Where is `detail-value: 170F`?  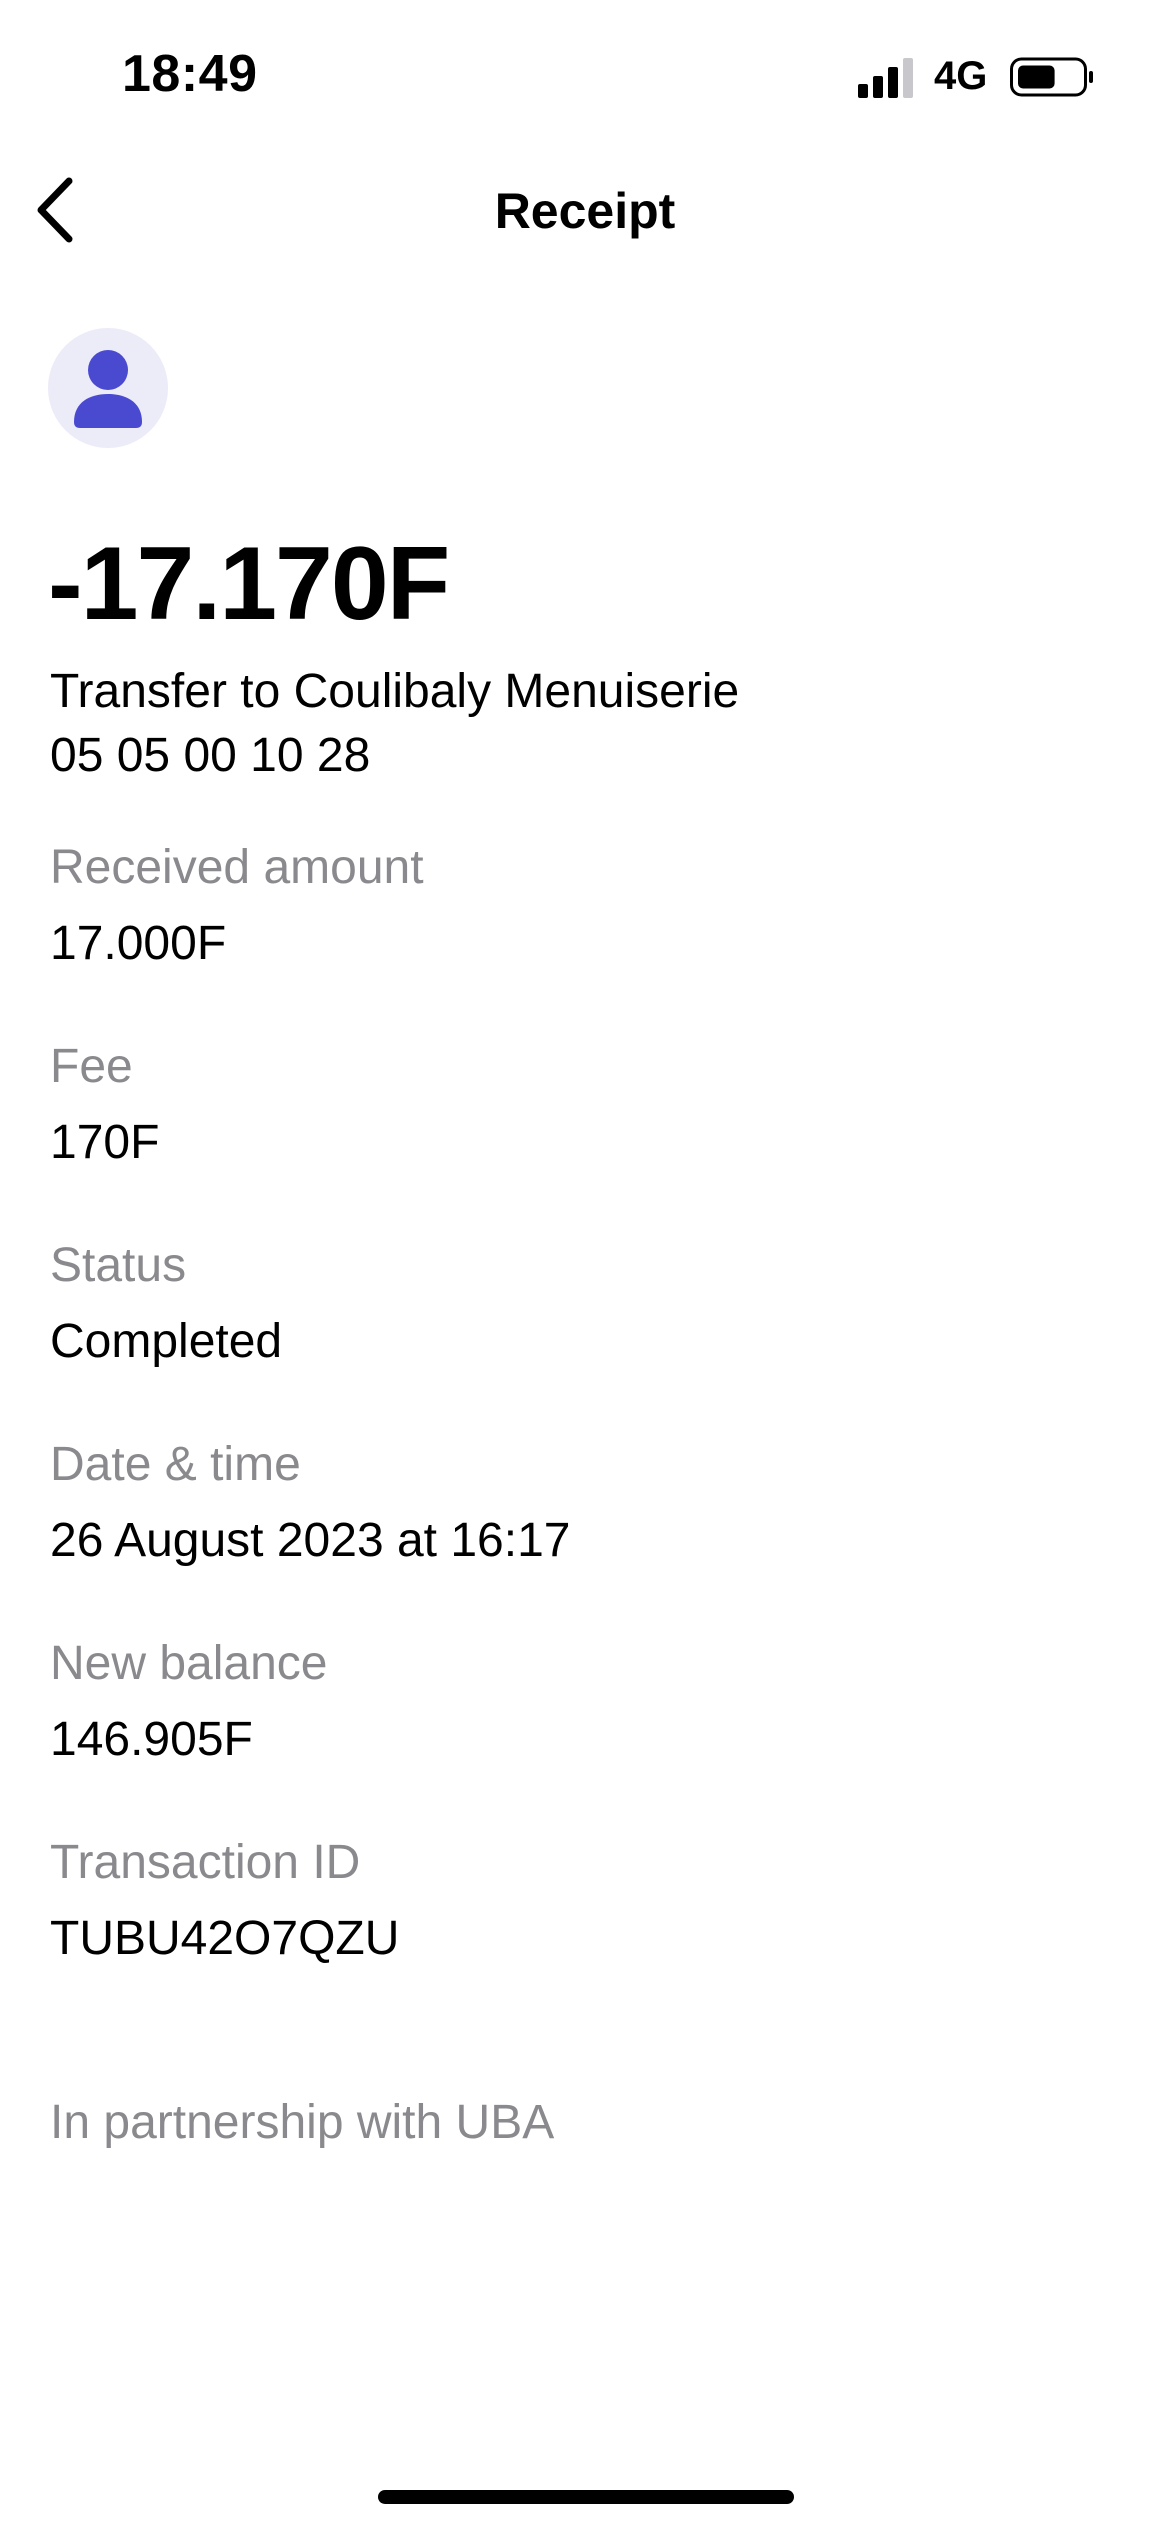
detail-value: 170F is located at coordinates (105, 1142).